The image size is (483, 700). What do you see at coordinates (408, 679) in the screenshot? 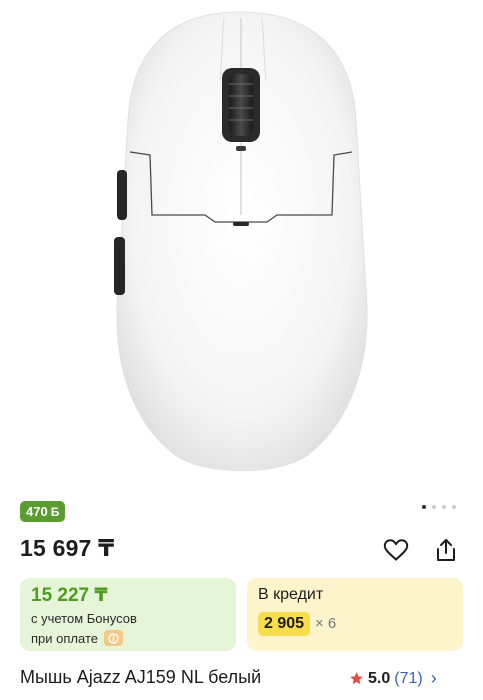
I see `review-count: (71)` at bounding box center [408, 679].